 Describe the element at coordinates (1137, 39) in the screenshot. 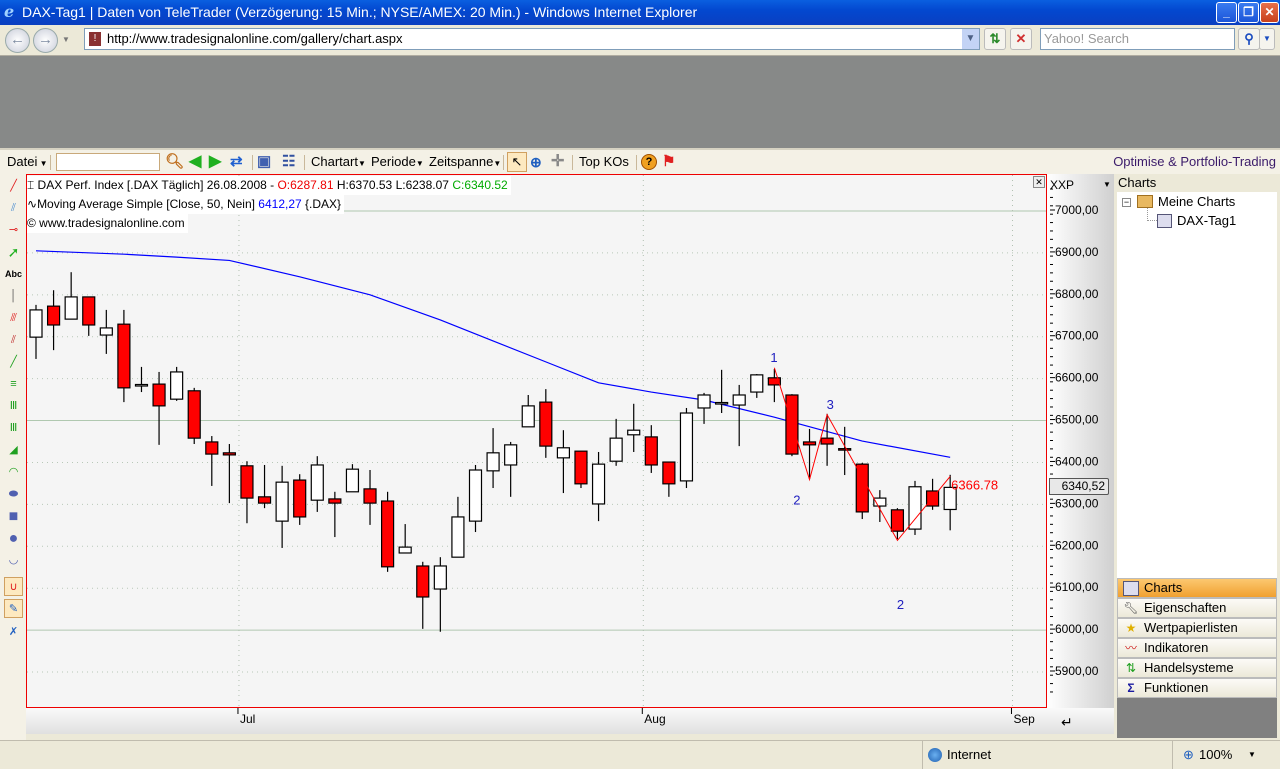

I see `search-input: Yahoo! Search` at that location.